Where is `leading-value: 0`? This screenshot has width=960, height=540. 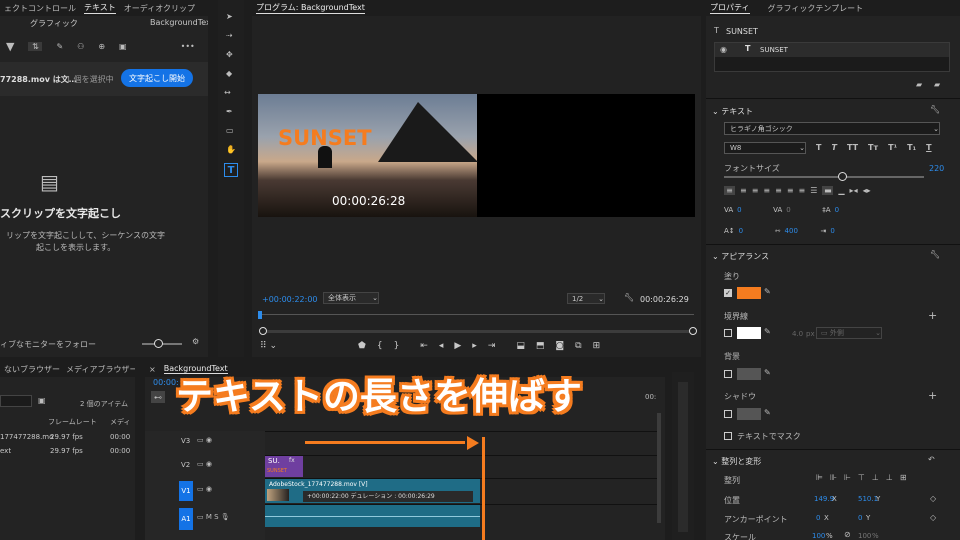
leading-value: 0 is located at coordinates (837, 210).